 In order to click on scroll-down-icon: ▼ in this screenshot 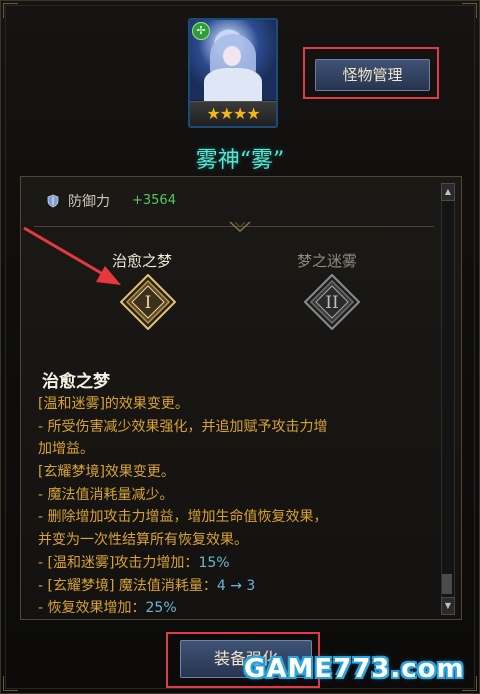, I will do `click(448, 606)`.